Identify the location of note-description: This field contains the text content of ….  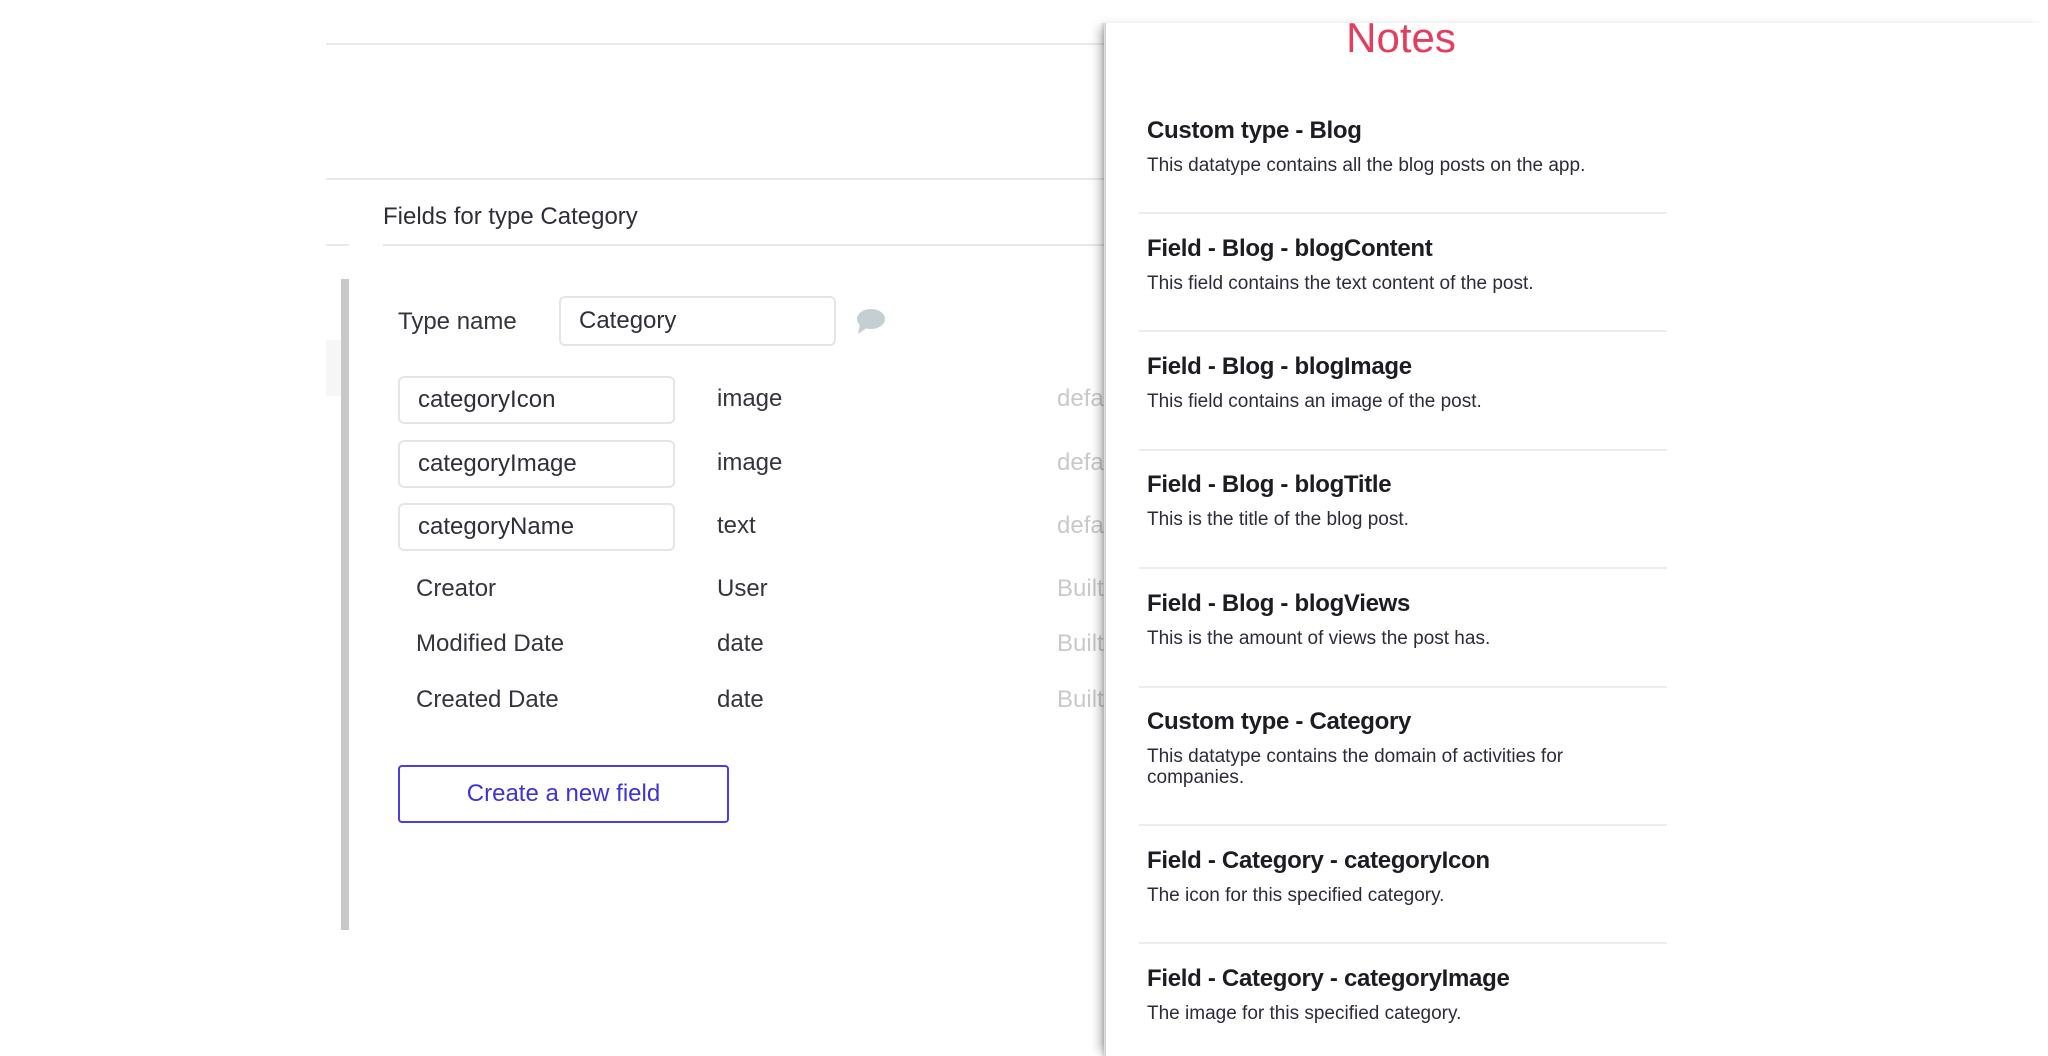
(1340, 283).